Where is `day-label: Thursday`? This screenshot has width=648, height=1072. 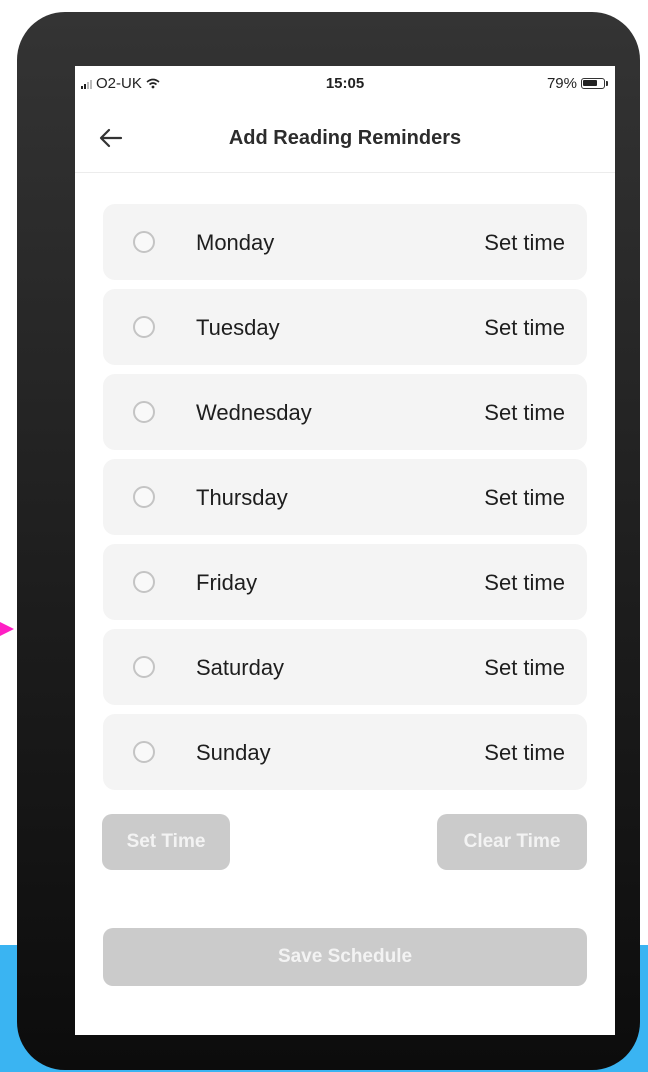 day-label: Thursday is located at coordinates (242, 497).